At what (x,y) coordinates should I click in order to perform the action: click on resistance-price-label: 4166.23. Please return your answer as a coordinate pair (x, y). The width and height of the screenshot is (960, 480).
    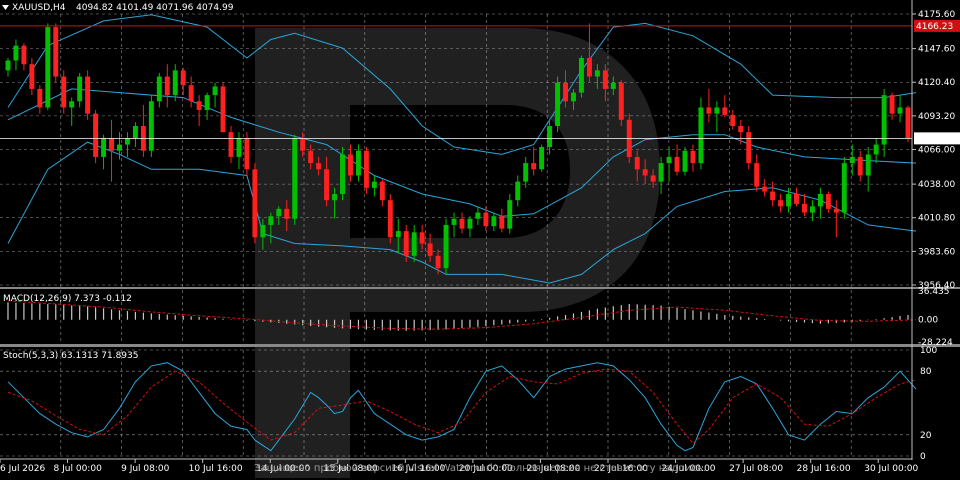
    Looking at the image, I should click on (934, 27).